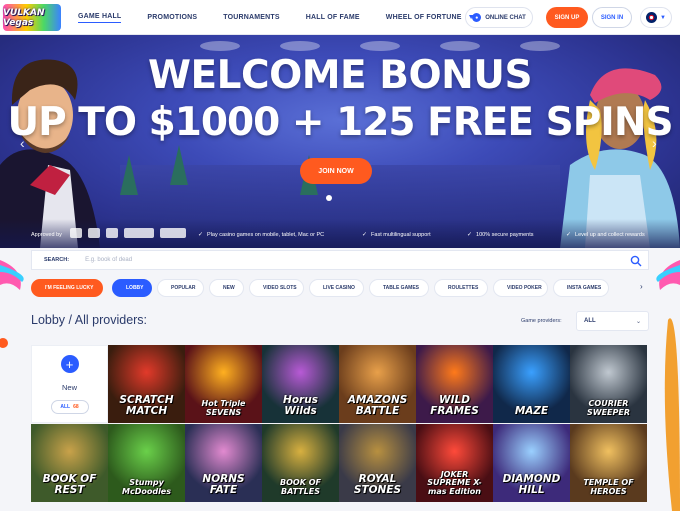 This screenshot has height=511, width=680. What do you see at coordinates (89, 320) in the screenshot?
I see `lobby-title: Lobby / All providers:` at bounding box center [89, 320].